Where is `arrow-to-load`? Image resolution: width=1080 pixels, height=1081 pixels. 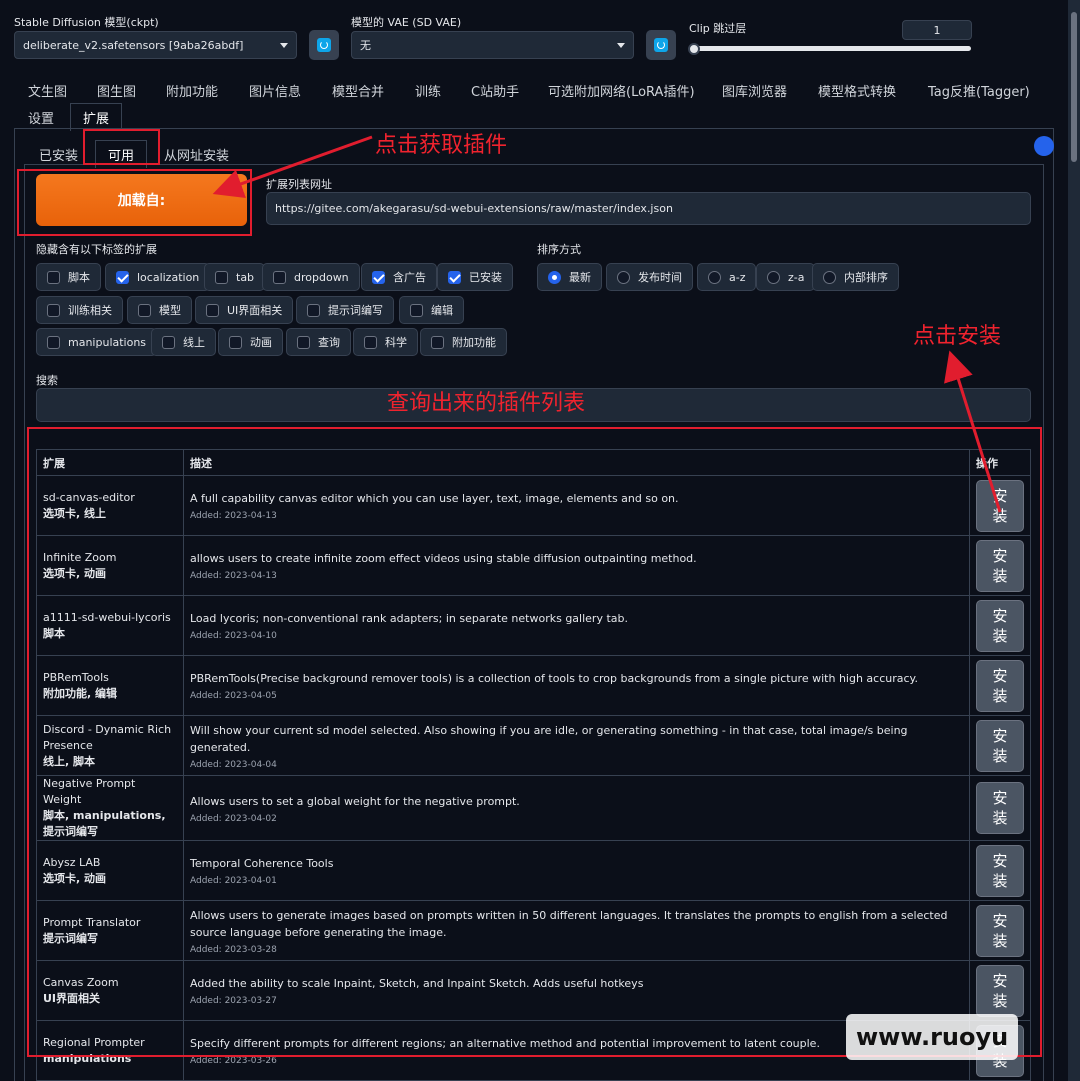
arrow-to-load is located at coordinates (292, 167).